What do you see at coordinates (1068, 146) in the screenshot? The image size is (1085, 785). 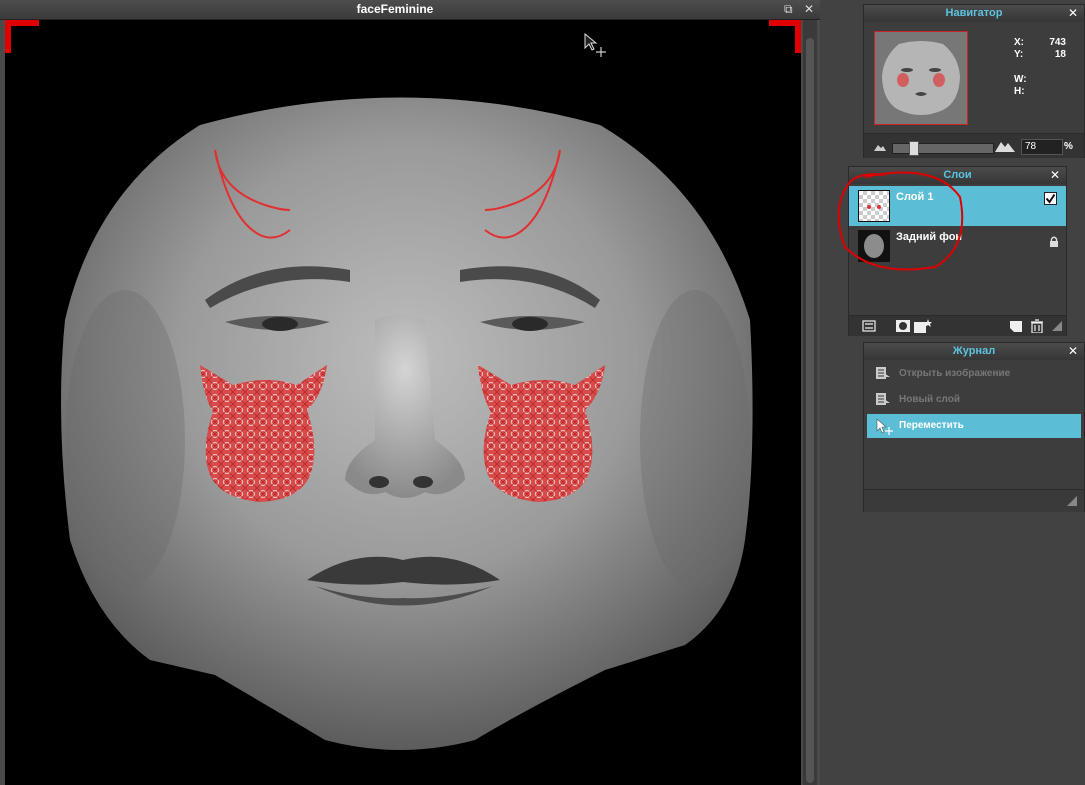 I see `zoom-percent-sign: %` at bounding box center [1068, 146].